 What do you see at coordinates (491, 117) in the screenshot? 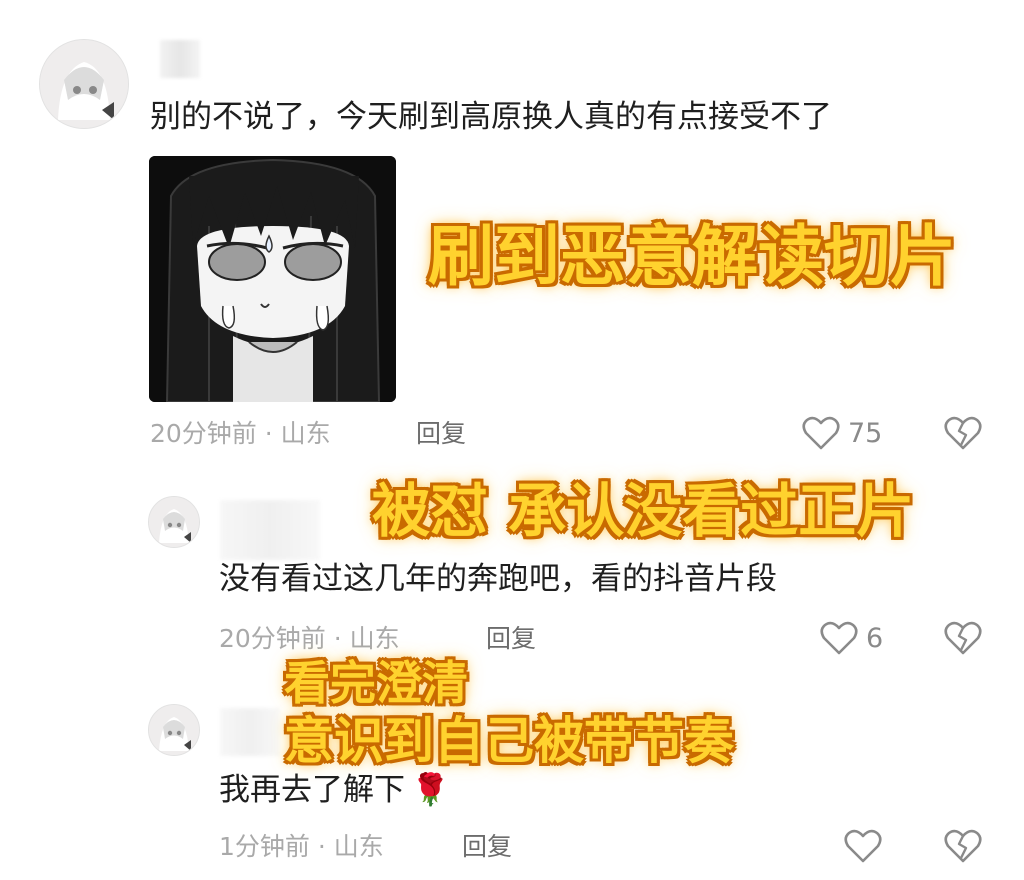
I see `comment-text: 别的不说了，今天刷到高原换人真的有点接受不了` at bounding box center [491, 117].